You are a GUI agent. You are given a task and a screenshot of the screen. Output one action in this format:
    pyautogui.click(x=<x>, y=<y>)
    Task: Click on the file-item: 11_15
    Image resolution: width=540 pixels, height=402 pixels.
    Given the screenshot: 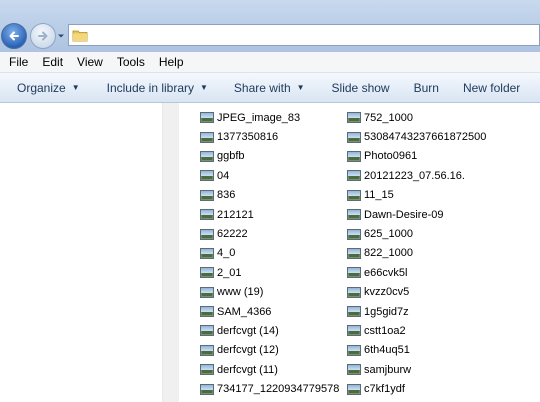 What is the action you would take?
    pyautogui.click(x=416, y=195)
    